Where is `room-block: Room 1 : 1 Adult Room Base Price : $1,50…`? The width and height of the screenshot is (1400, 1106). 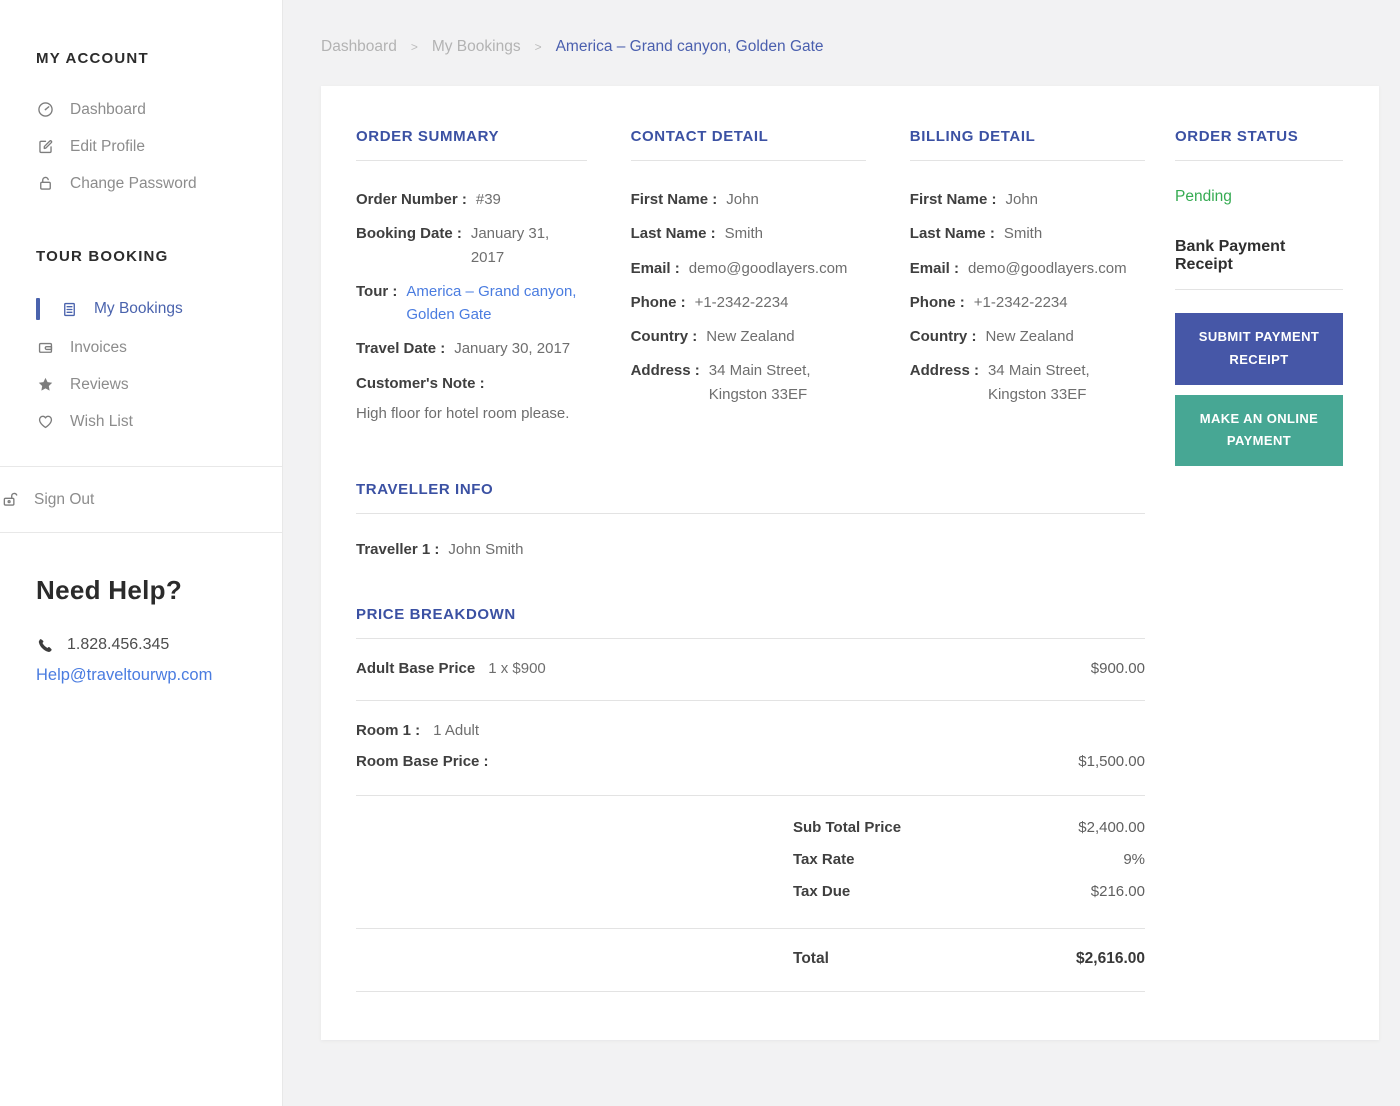 room-block: Room 1 : 1 Adult Room Base Price : $1,50… is located at coordinates (750, 748).